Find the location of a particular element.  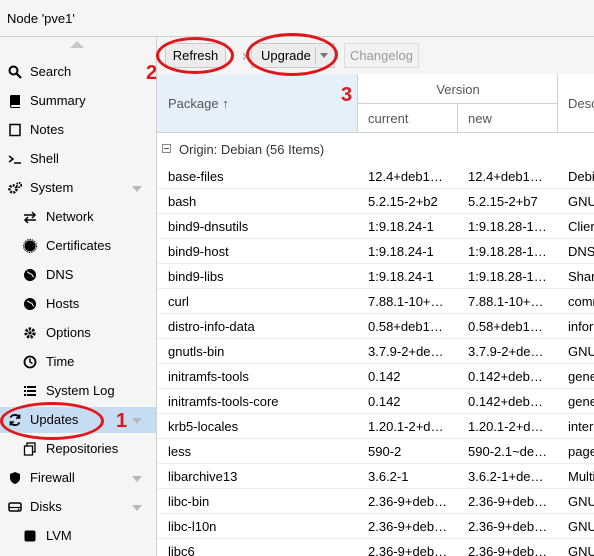

cell-package: bind9-libs is located at coordinates (196, 276).